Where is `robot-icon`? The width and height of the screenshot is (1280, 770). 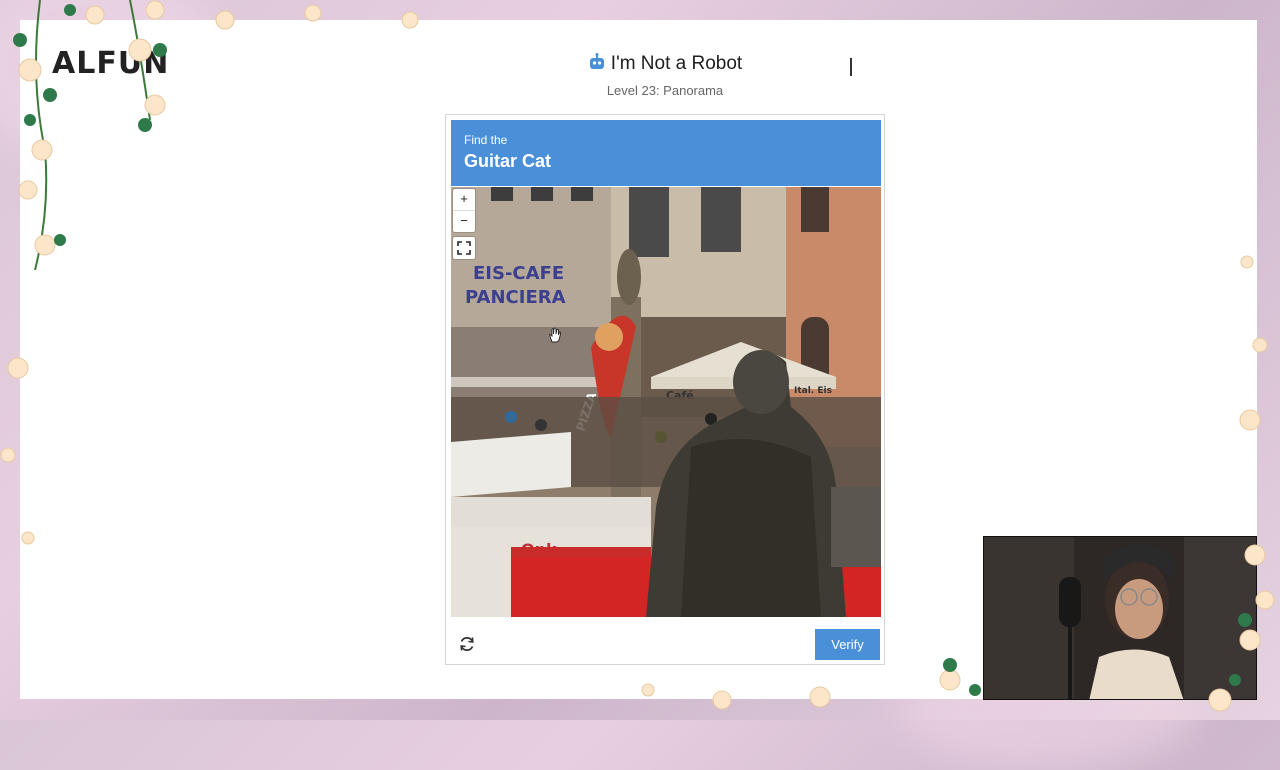
robot-icon is located at coordinates (596, 61).